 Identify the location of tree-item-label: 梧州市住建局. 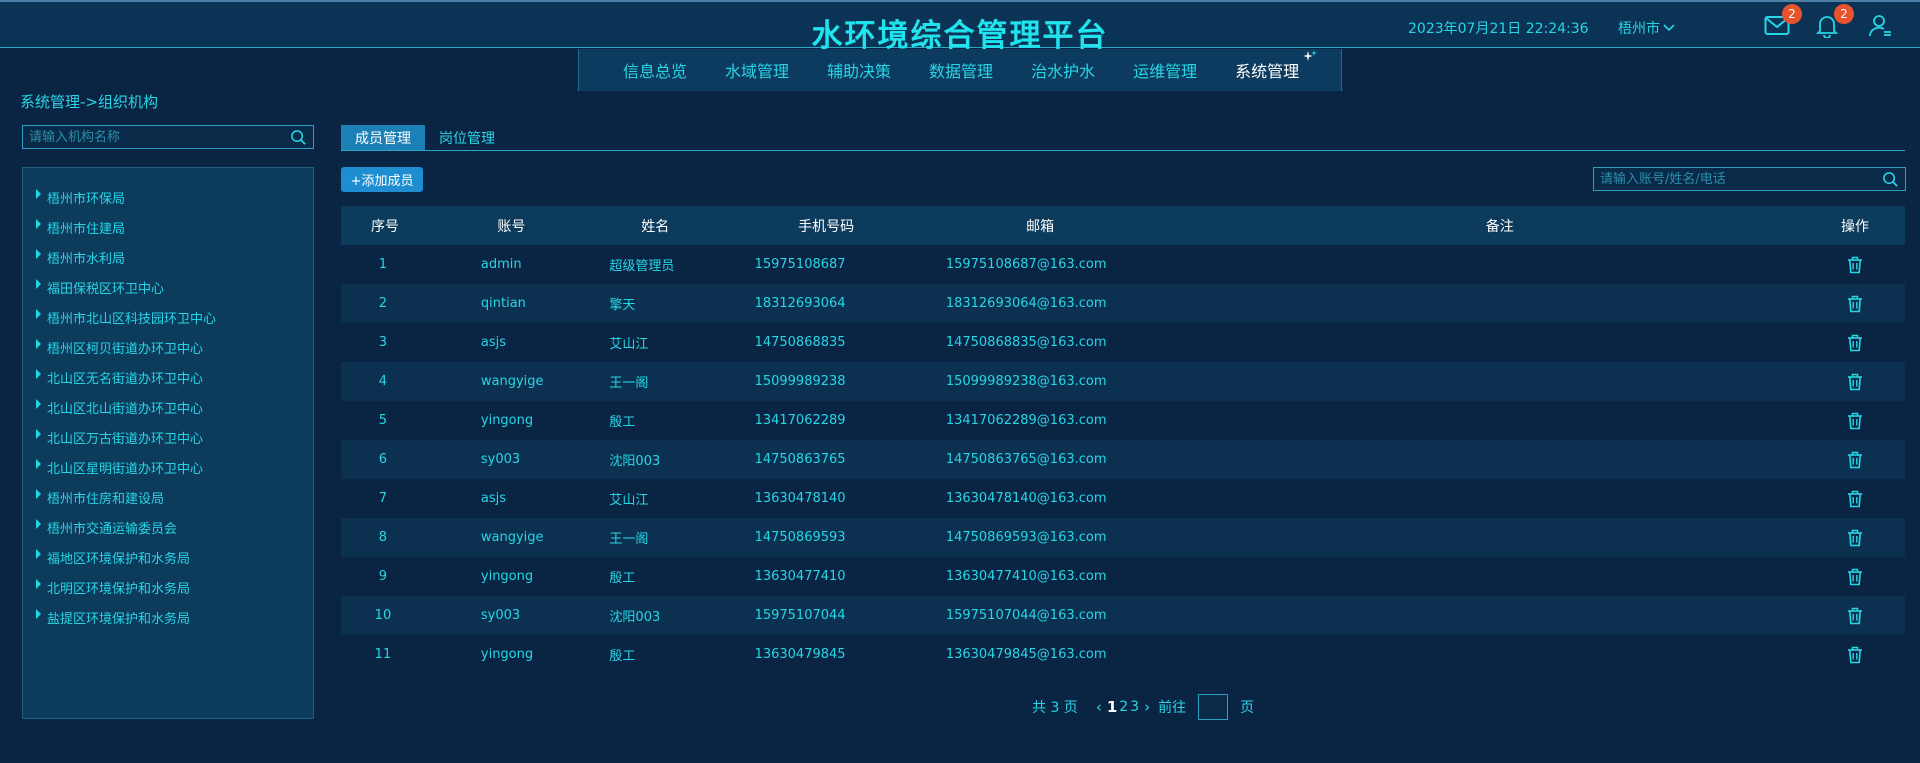
(86, 229).